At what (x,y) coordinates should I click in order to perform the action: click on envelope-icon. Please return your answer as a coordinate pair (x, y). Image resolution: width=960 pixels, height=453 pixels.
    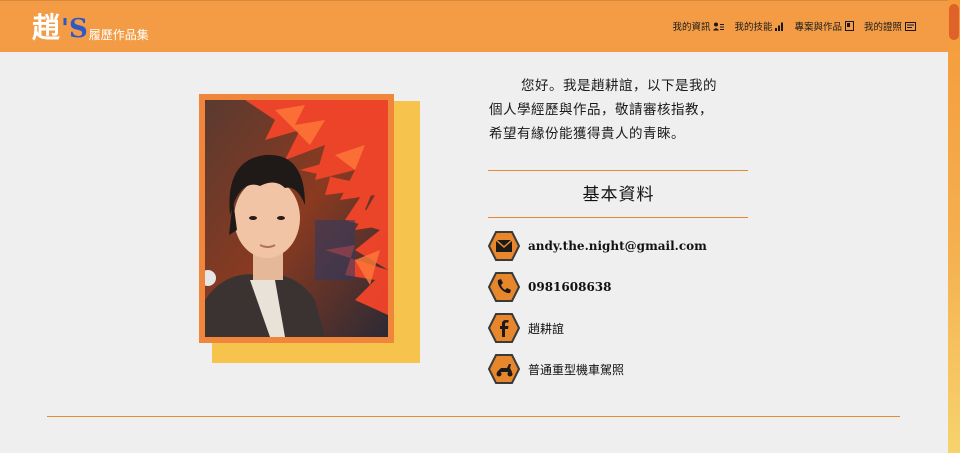
    Looking at the image, I should click on (504, 246).